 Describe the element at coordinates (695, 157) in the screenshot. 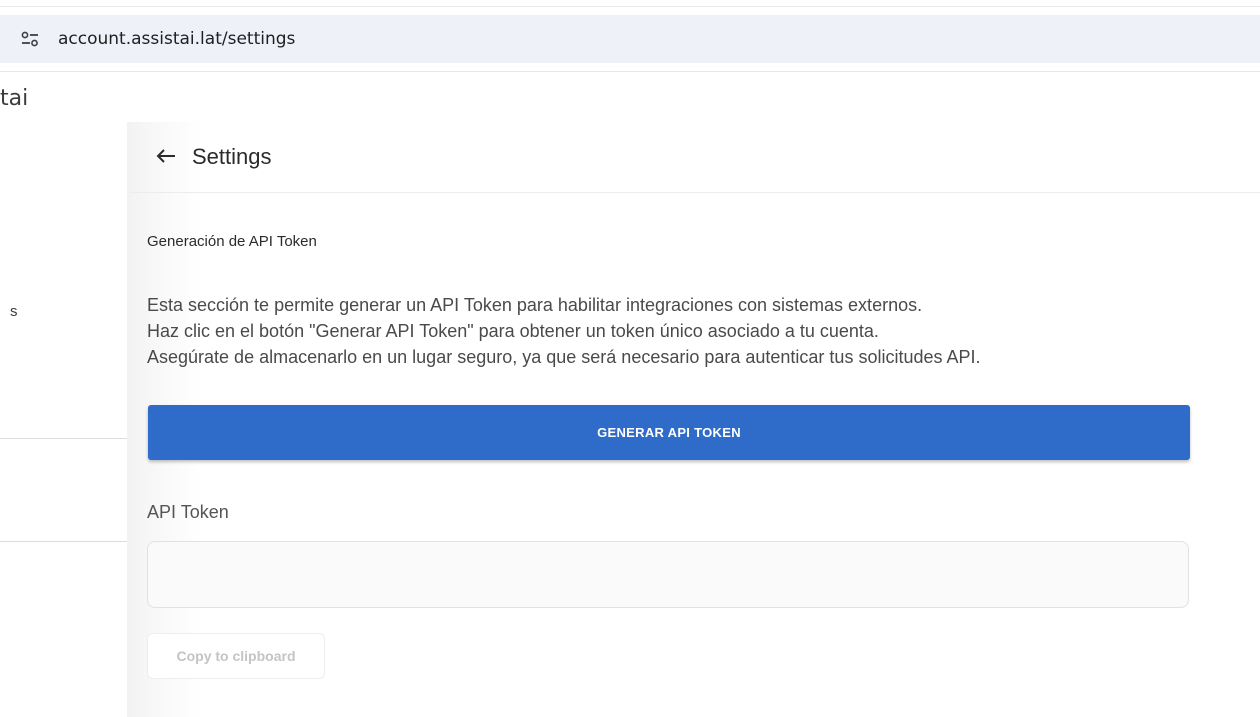

I see `panel-header: Settings` at that location.